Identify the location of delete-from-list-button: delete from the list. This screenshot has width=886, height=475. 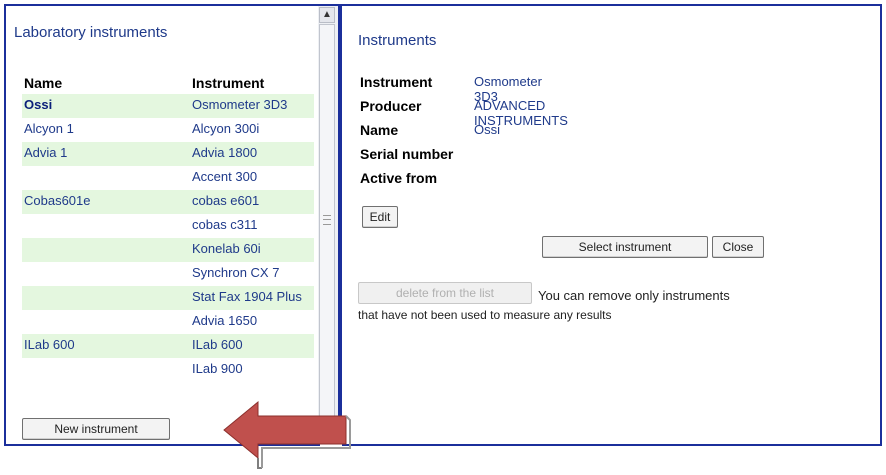
(445, 293).